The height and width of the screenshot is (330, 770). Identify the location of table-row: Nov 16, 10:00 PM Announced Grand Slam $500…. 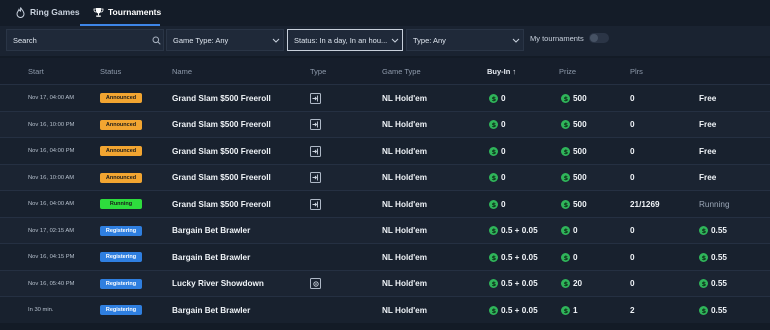
(385, 124).